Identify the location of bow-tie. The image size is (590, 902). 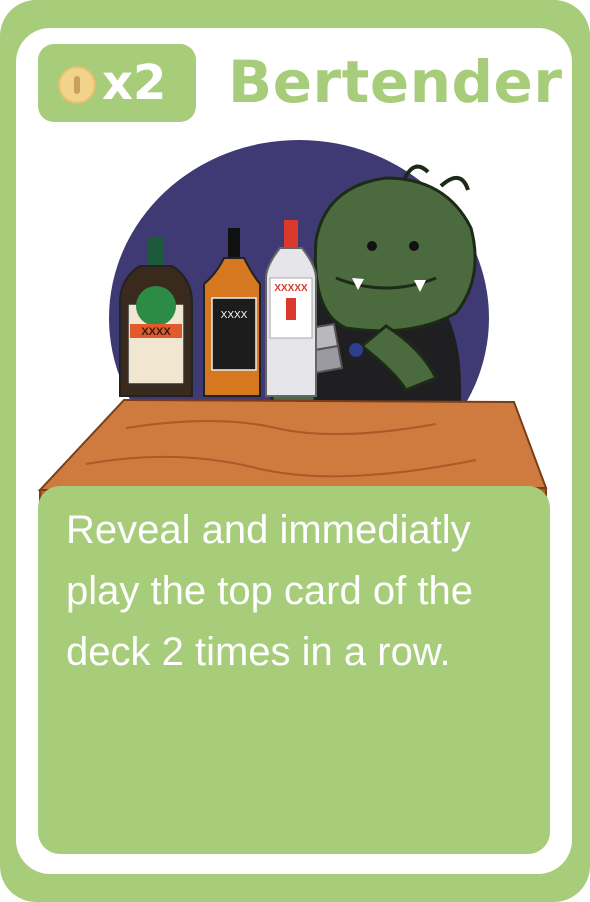
(356, 350).